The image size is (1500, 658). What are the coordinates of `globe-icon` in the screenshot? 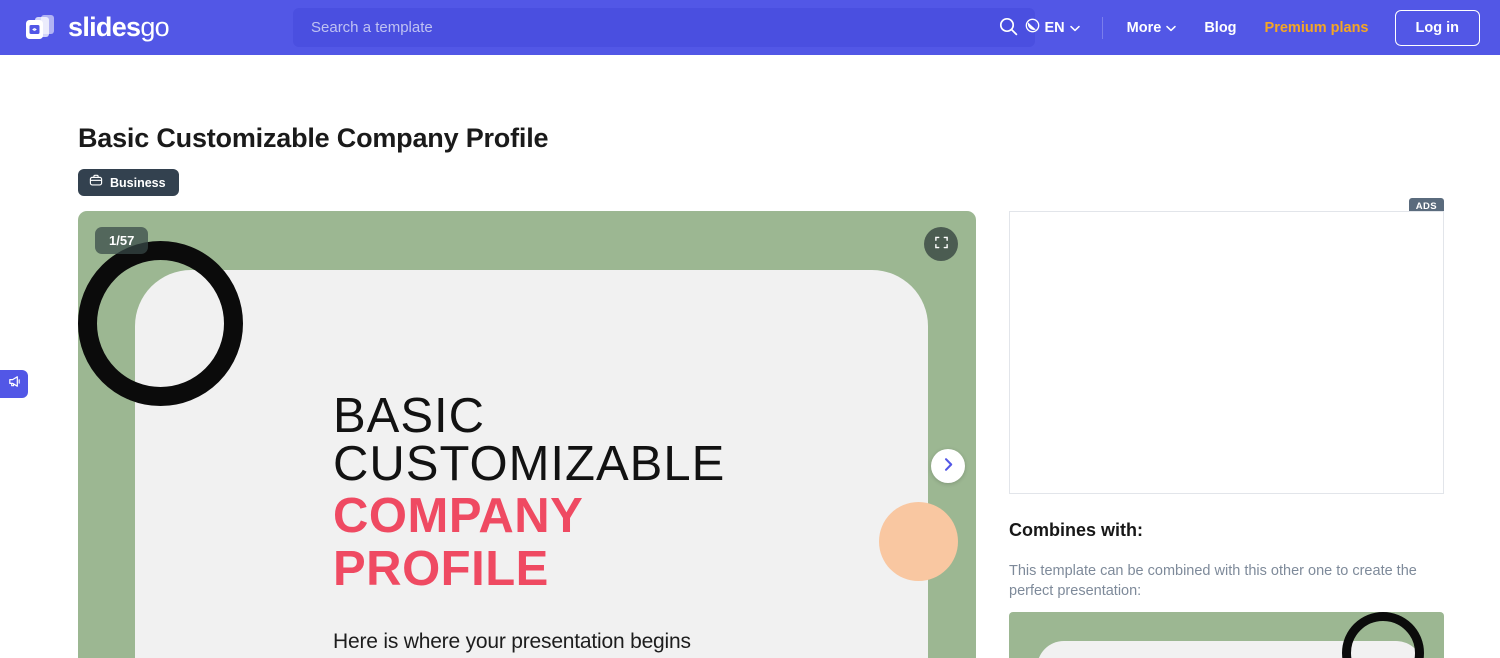 It's located at (1032, 27).